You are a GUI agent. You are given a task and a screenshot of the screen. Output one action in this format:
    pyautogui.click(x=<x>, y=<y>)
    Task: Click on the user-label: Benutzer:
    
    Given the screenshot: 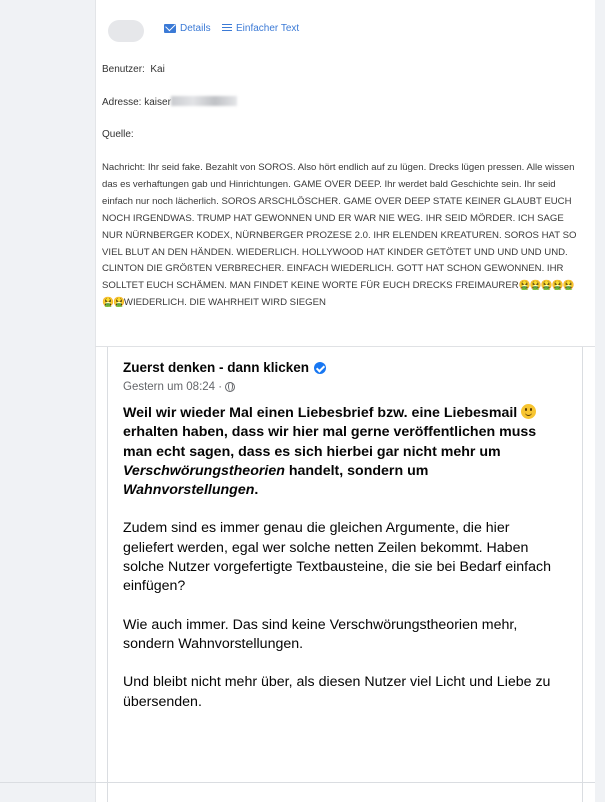 What is the action you would take?
    pyautogui.click(x=123, y=69)
    